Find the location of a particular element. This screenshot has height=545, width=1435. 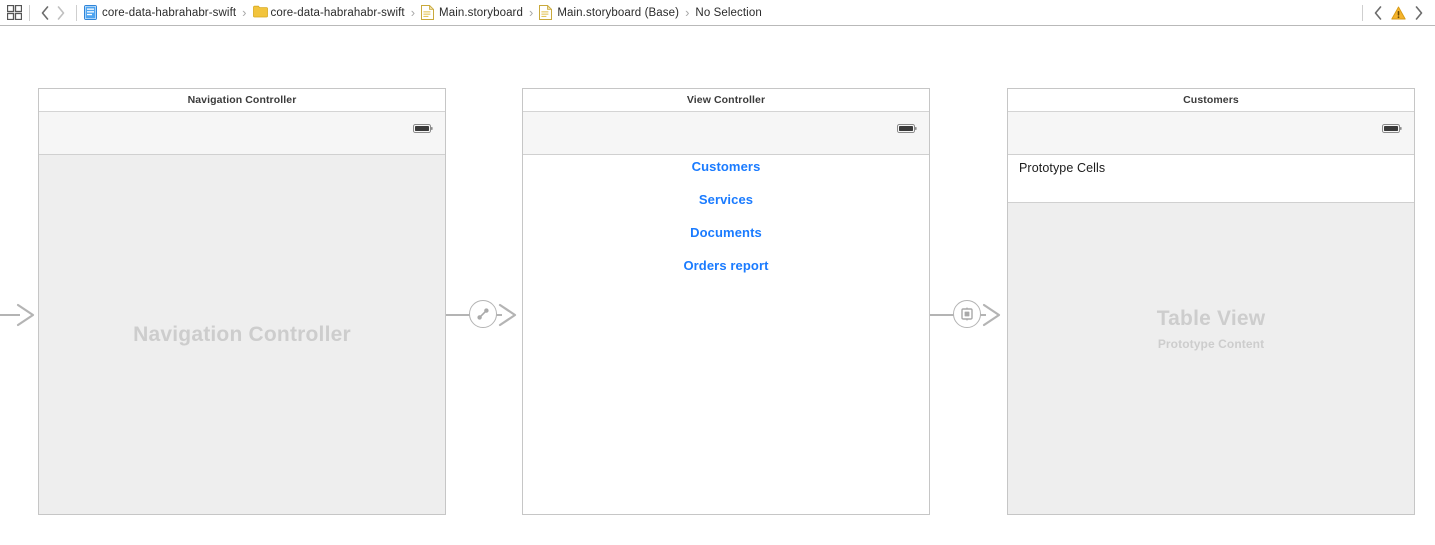

breadcrumb-label: No Selection is located at coordinates (728, 12).